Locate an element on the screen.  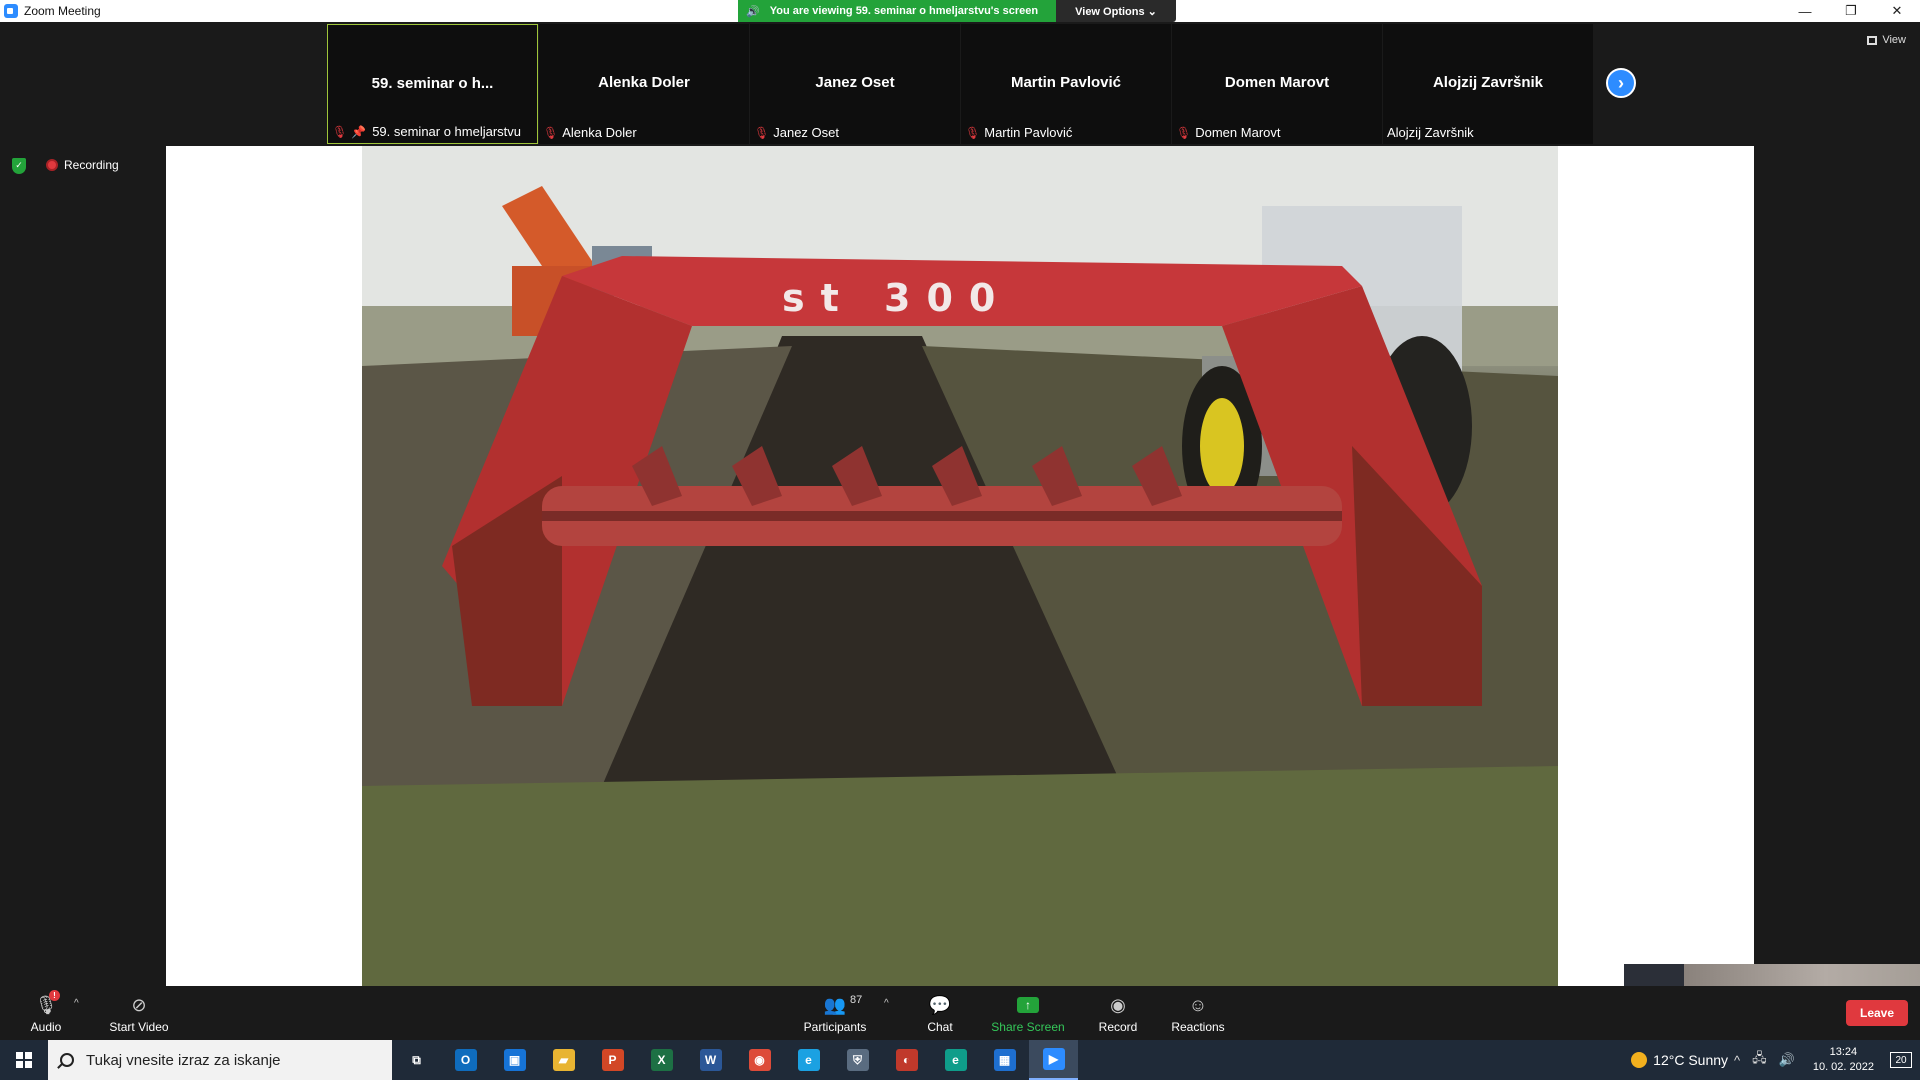
taskbar-app-file-explorer: ▰ is located at coordinates (563, 1060).